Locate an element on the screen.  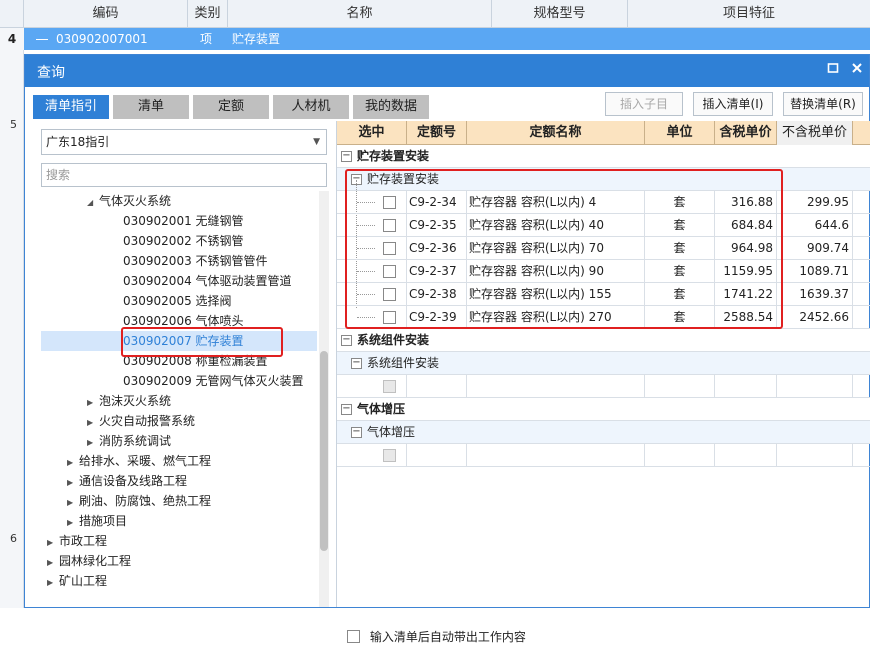
tab-list: 清单 is located at coordinates (151, 107).